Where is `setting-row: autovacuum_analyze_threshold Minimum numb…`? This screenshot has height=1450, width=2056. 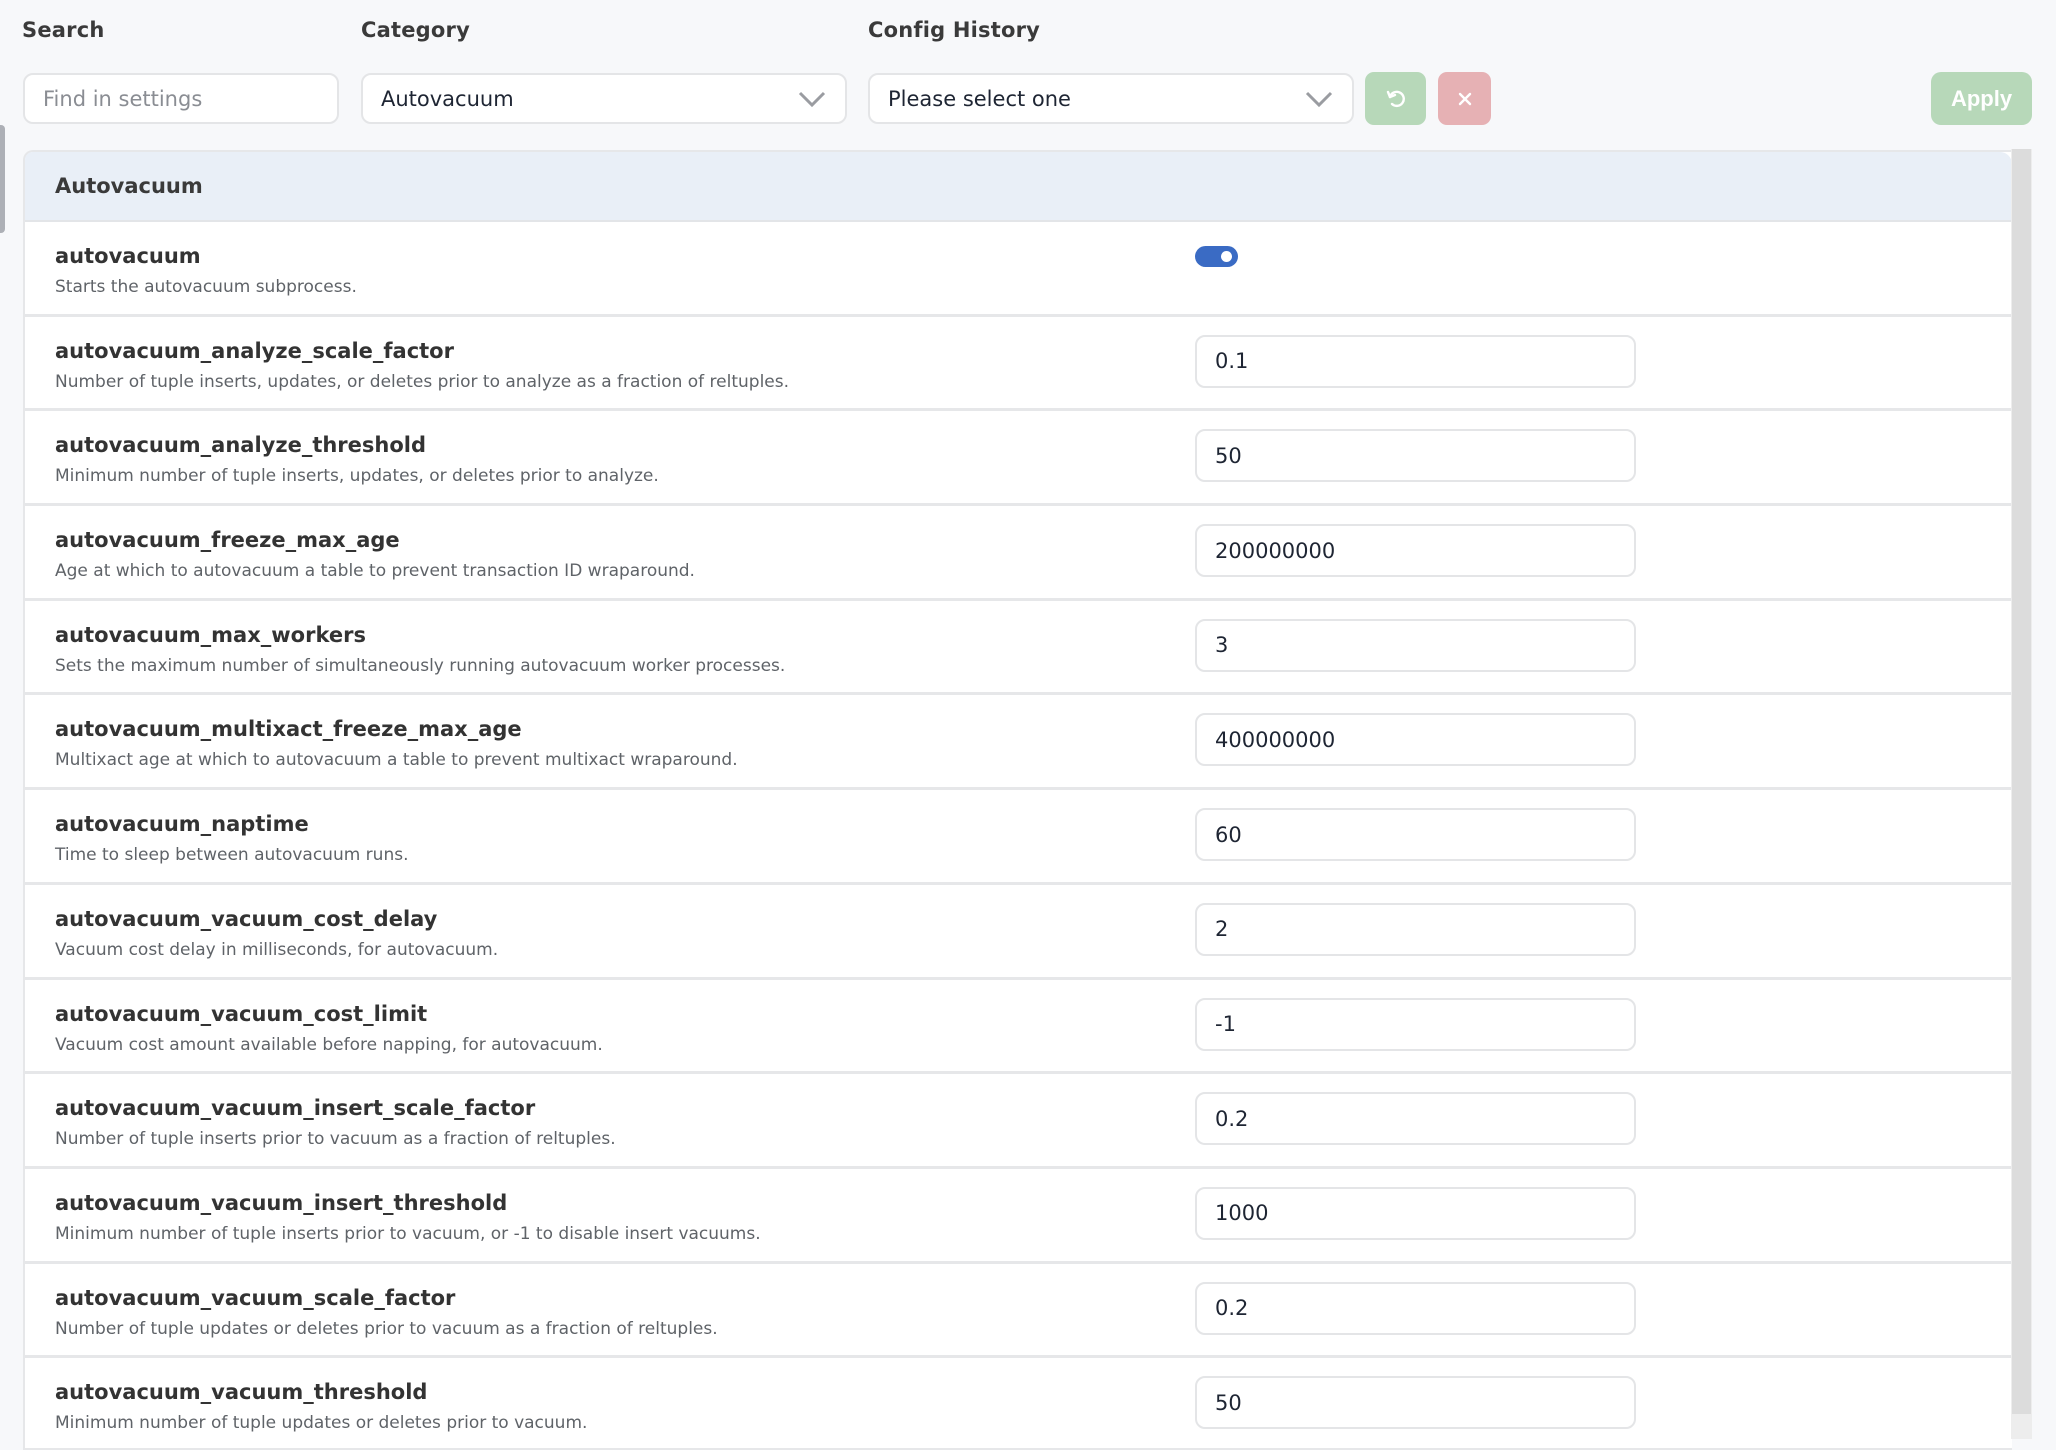 setting-row: autovacuum_analyze_threshold Minimum numb… is located at coordinates (1018, 459).